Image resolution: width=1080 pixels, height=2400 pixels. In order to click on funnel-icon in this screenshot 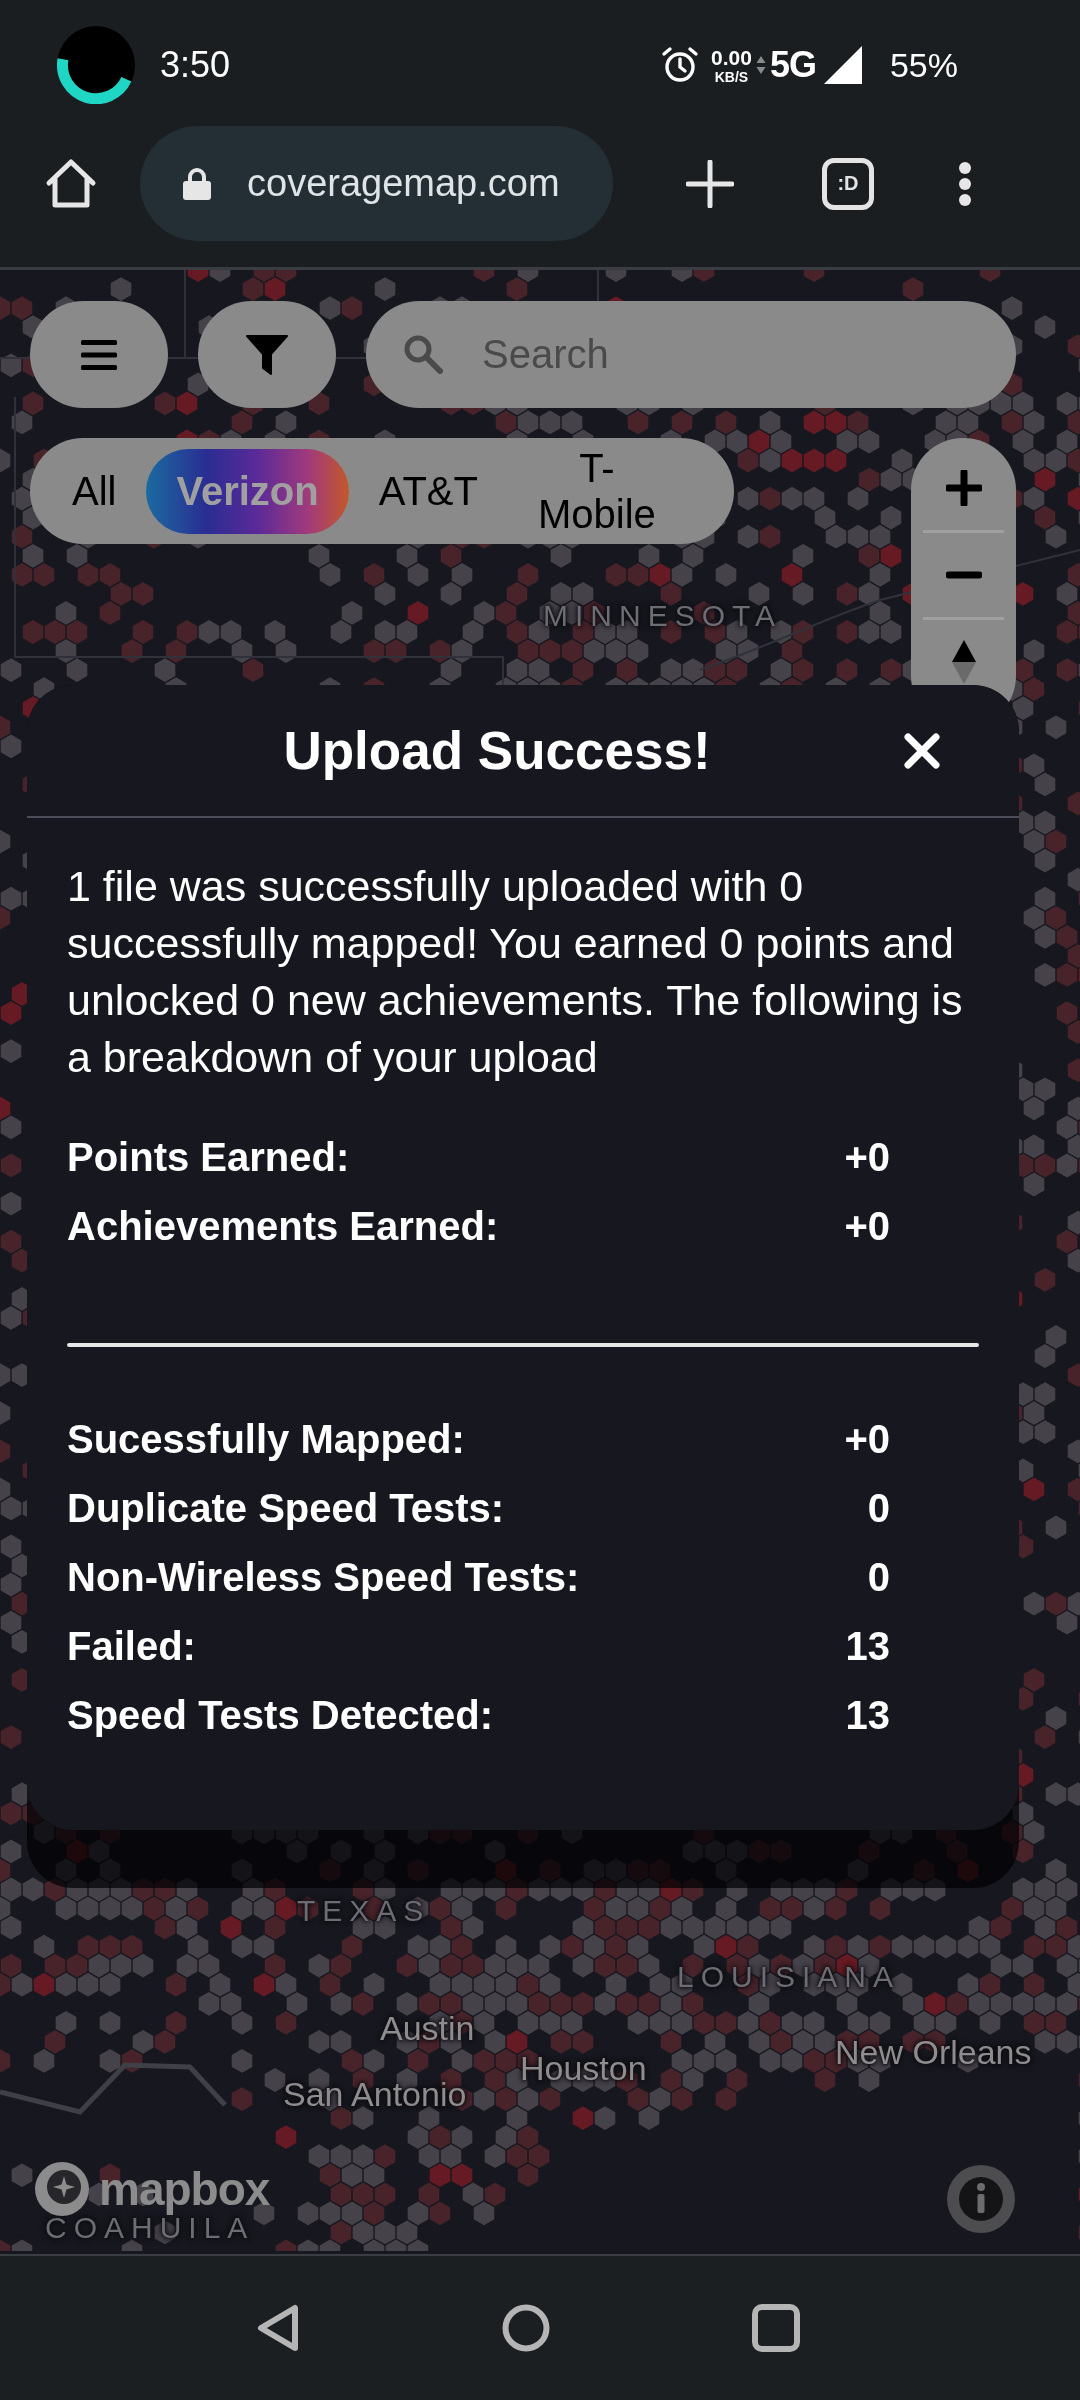, I will do `click(267, 354)`.